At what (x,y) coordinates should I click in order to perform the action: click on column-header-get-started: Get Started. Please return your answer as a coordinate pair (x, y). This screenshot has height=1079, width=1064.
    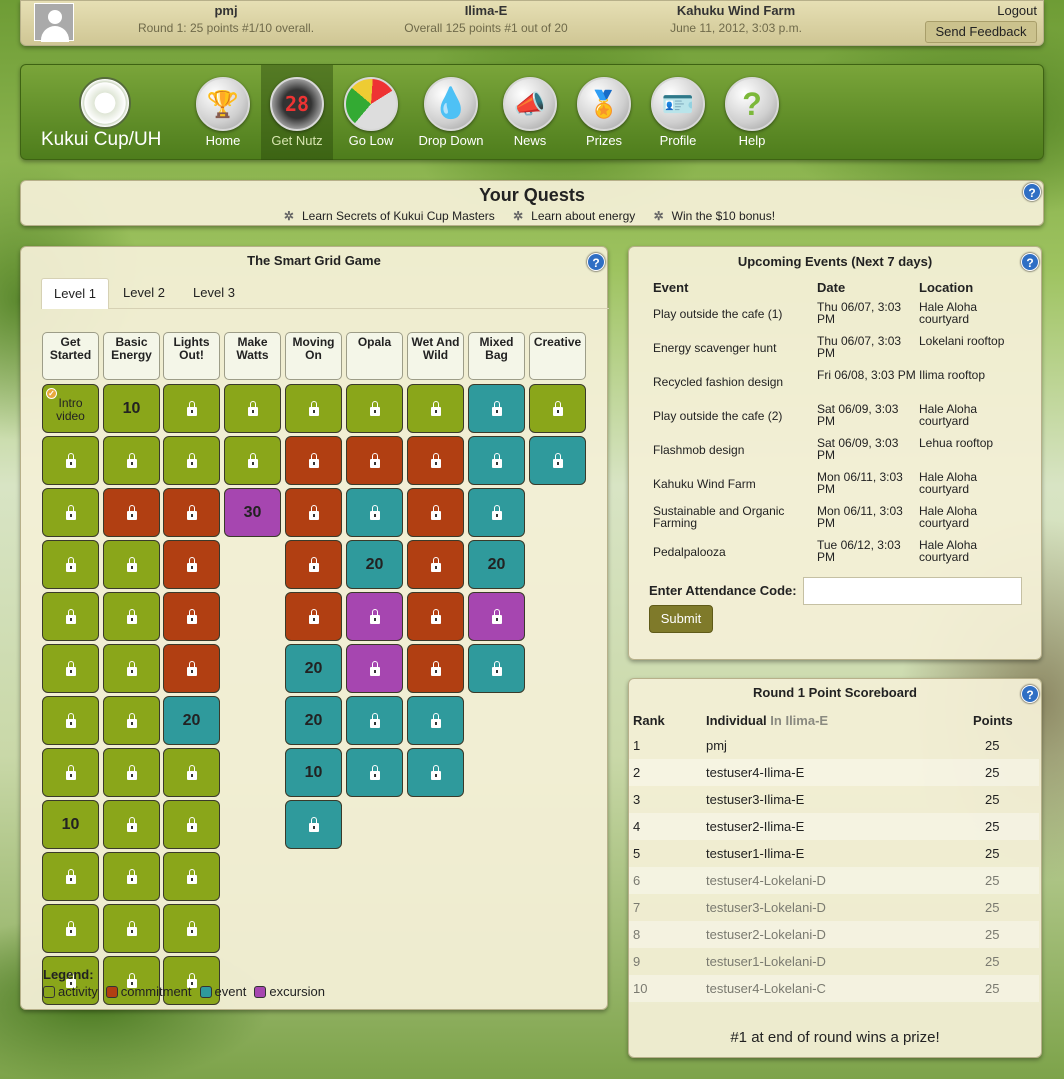
    Looking at the image, I should click on (70, 356).